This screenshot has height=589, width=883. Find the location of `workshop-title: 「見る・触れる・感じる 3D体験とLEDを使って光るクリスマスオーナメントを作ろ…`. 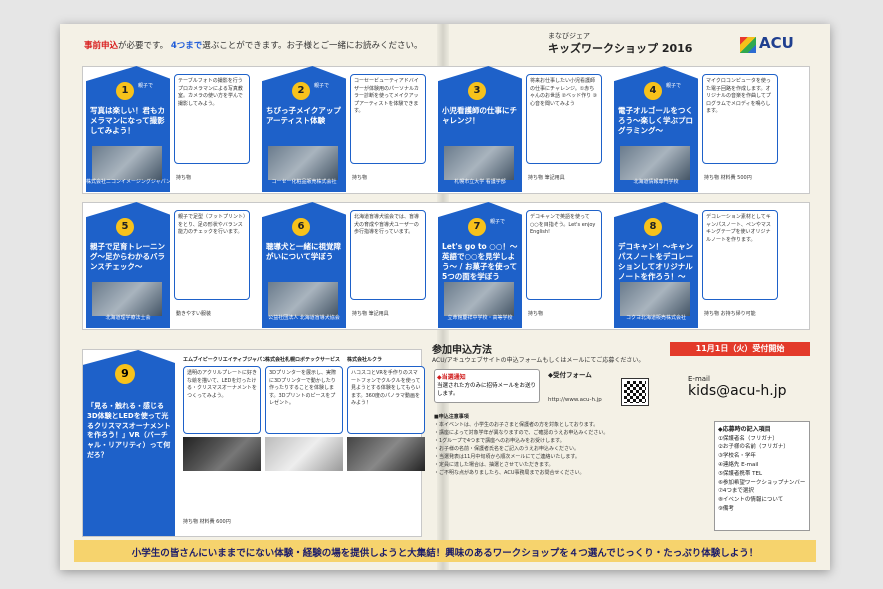

workshop-title: 「見る・触れる・感じる 3D体験とLEDを使って光るクリスマスオーナメントを作ろ… is located at coordinates (129, 430).